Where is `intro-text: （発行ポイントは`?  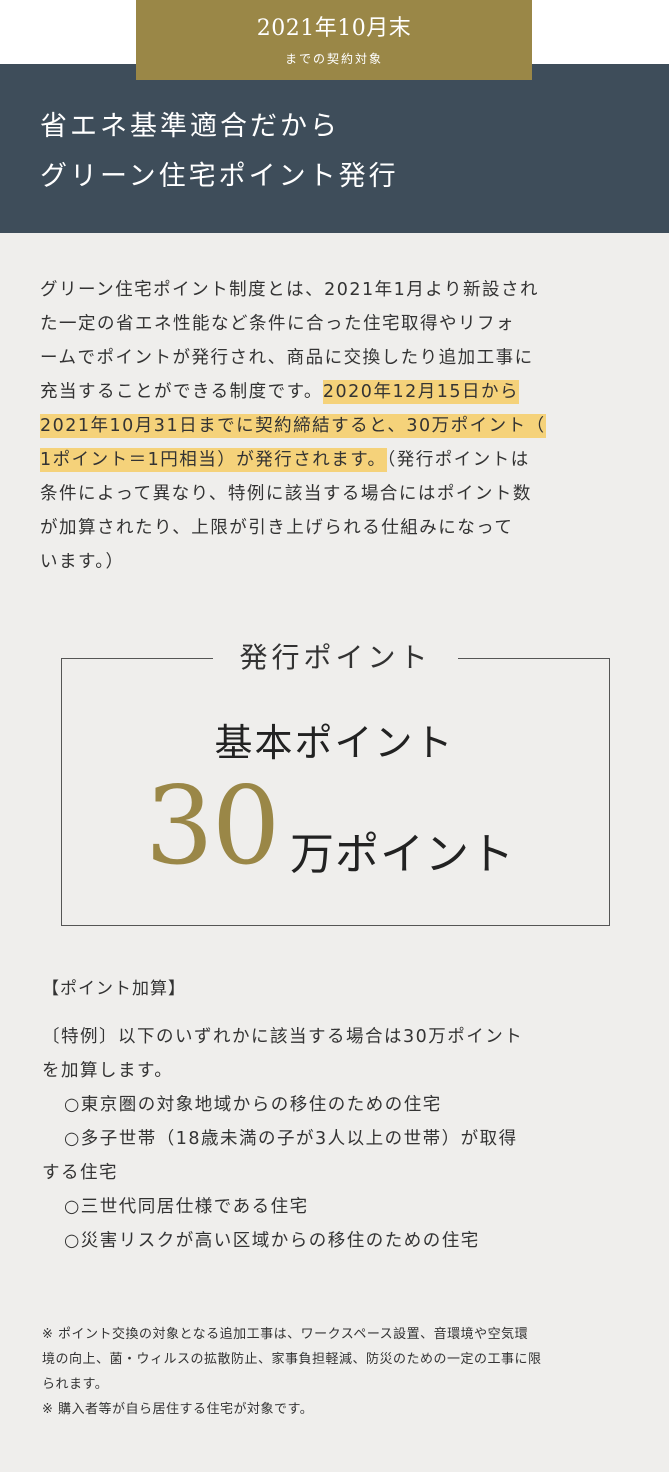 intro-text: （発行ポイントは is located at coordinates (458, 460).